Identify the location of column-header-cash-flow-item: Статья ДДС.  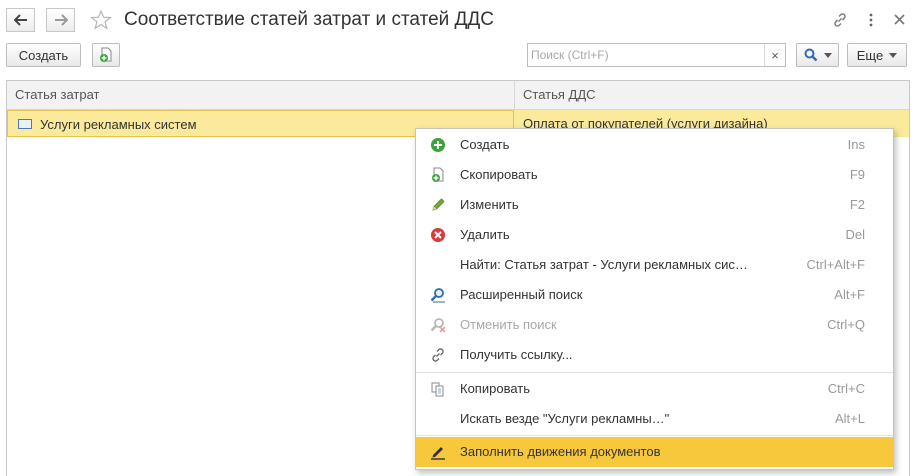
(555, 95).